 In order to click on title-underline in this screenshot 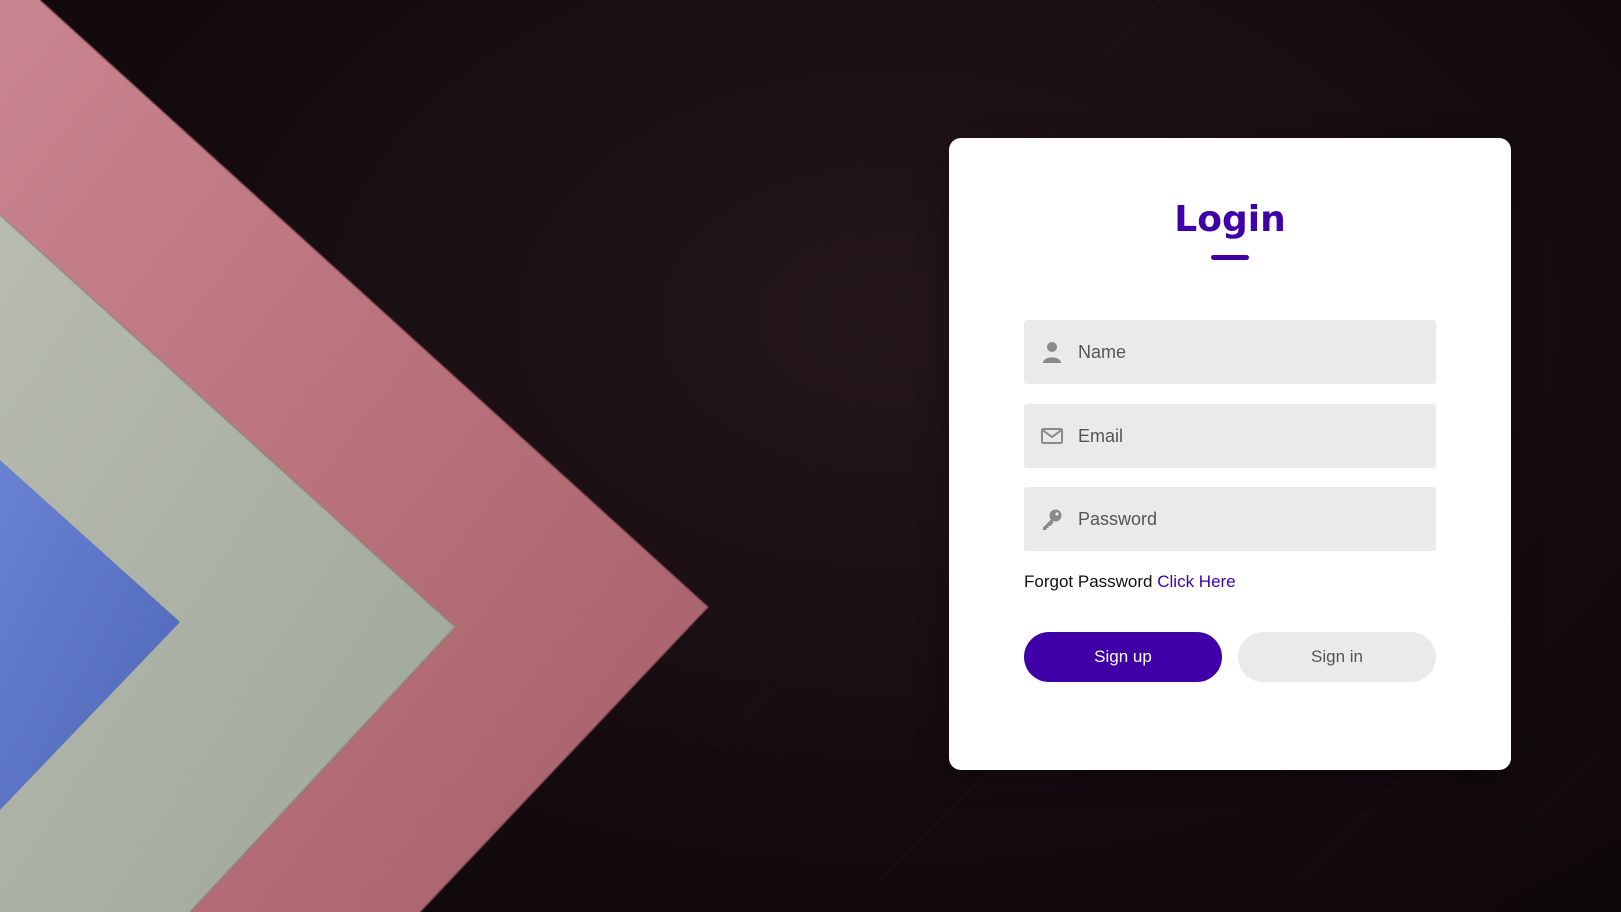, I will do `click(1230, 257)`.